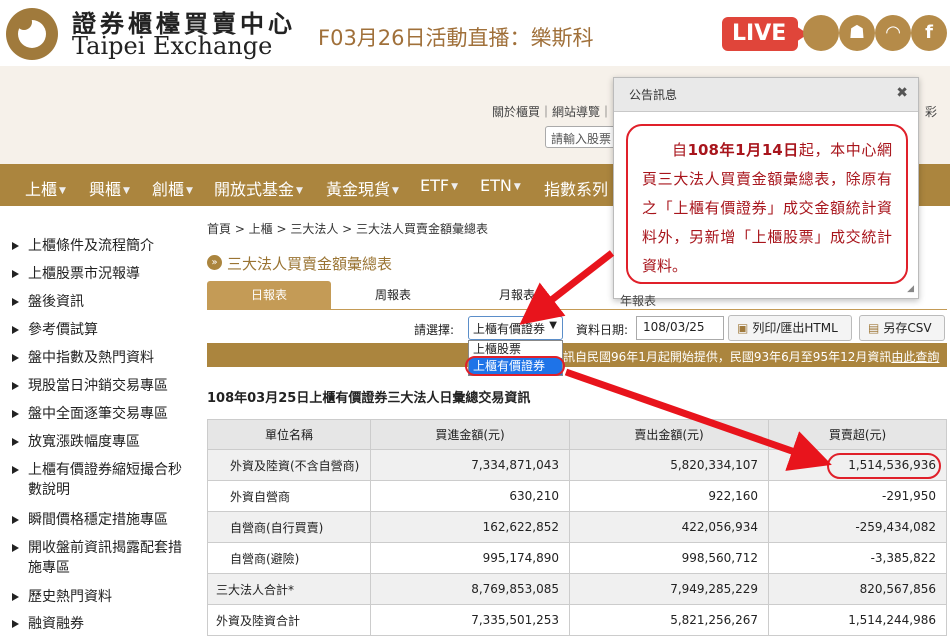 The image size is (950, 636). Describe the element at coordinates (698, 419) in the screenshot. I see `arrow-to-net-value` at that location.